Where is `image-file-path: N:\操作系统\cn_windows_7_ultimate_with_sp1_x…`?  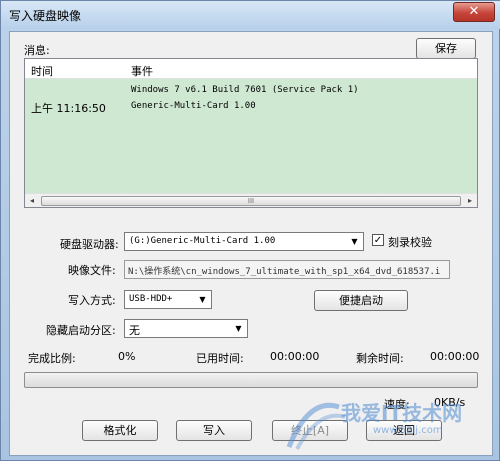
image-file-path: N:\操作系统\cn_windows_7_ultimate_with_sp1_x… is located at coordinates (284, 272).